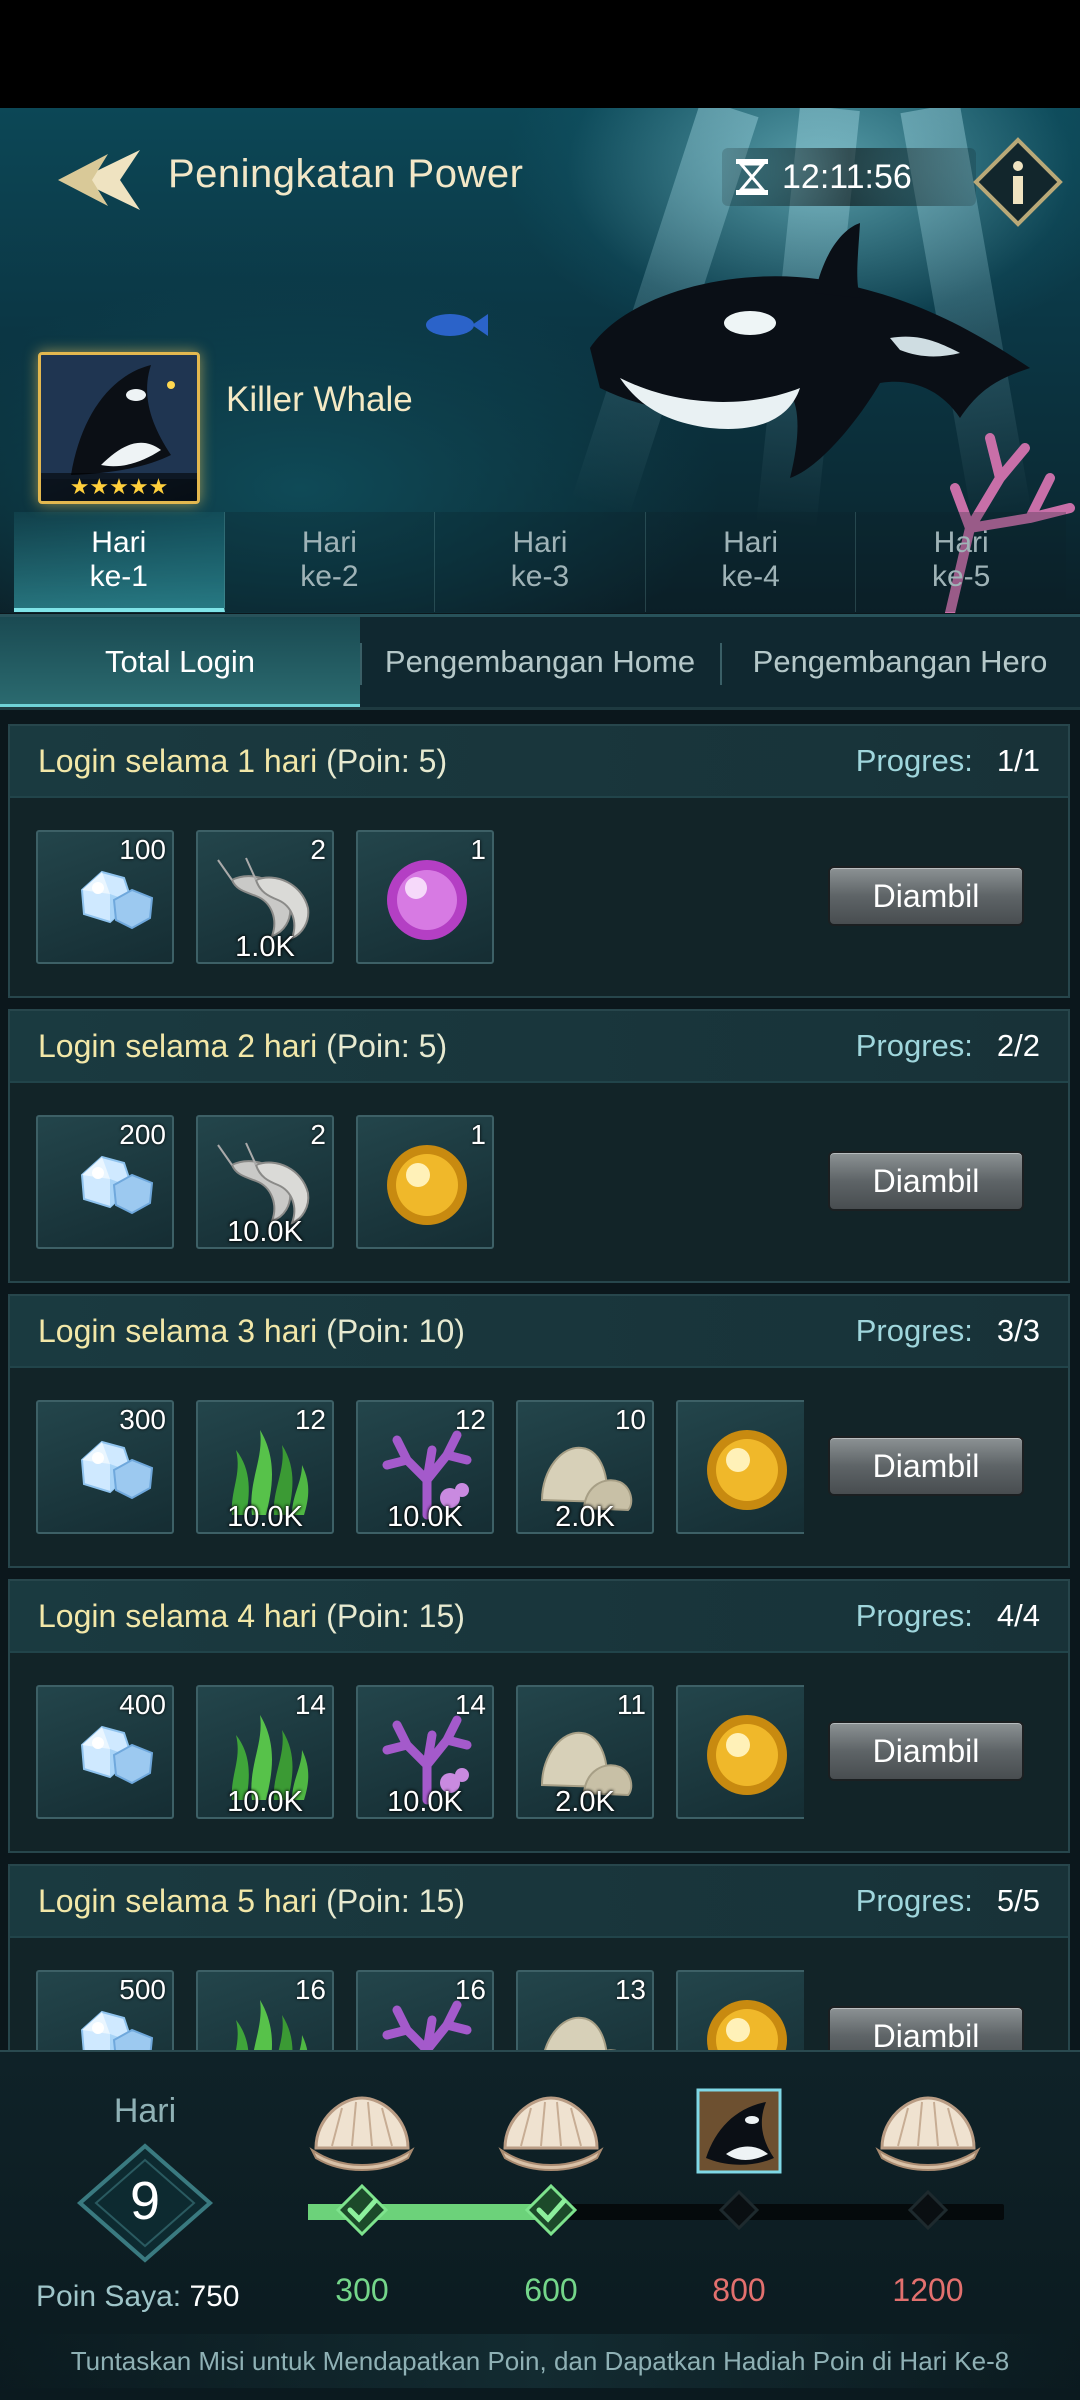 This screenshot has width=1080, height=2400. What do you see at coordinates (178, 1615) in the screenshot?
I see `mission-name: Login selama 4 hari` at bounding box center [178, 1615].